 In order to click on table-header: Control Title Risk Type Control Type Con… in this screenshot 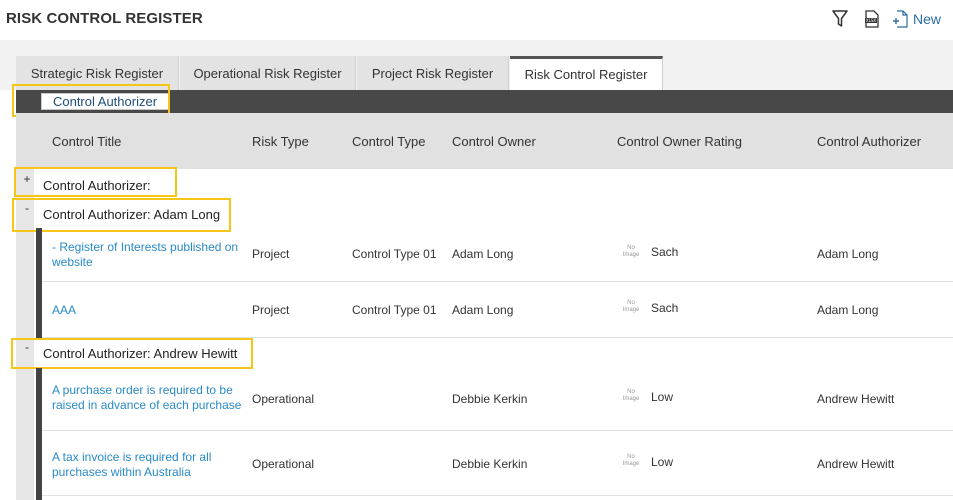, I will do `click(484, 141)`.